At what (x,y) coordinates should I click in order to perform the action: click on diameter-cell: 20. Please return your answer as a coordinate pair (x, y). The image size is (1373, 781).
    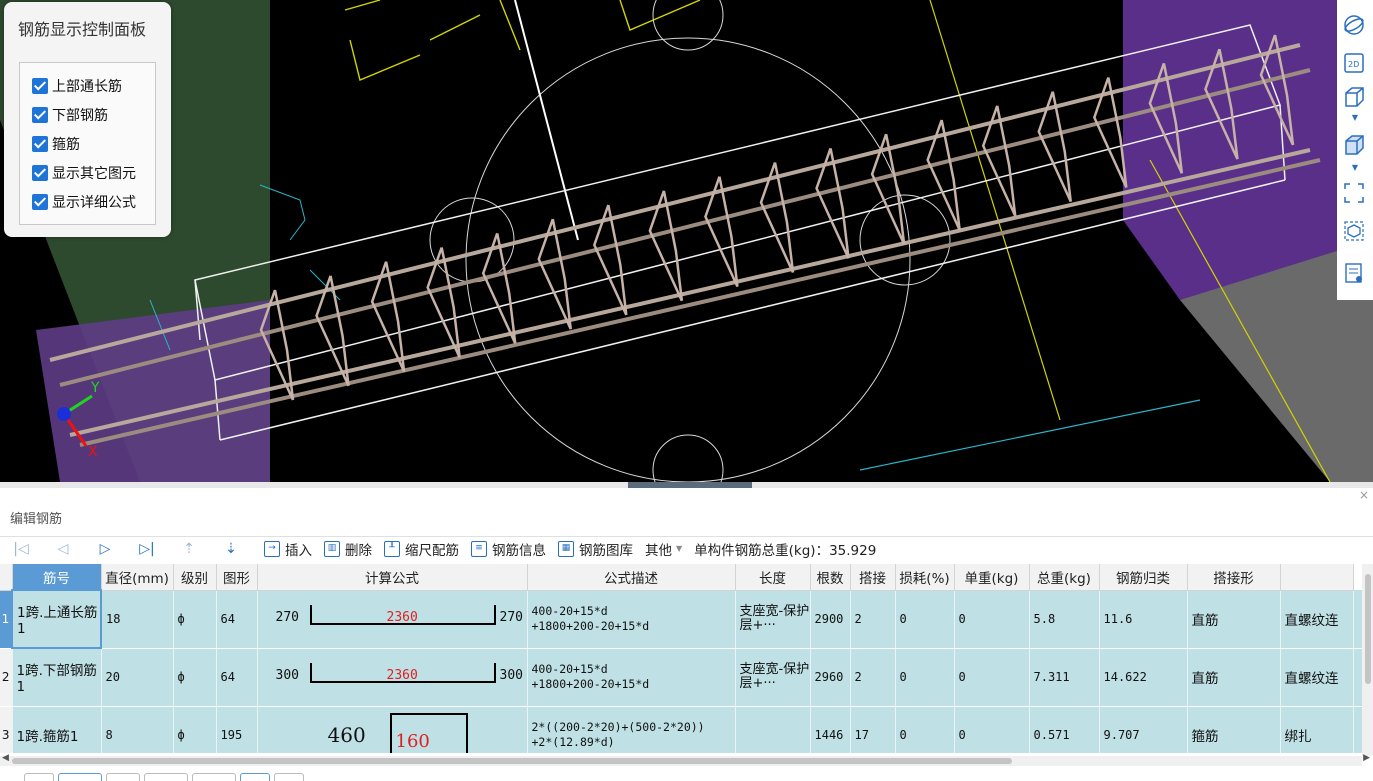
    Looking at the image, I should click on (137, 677).